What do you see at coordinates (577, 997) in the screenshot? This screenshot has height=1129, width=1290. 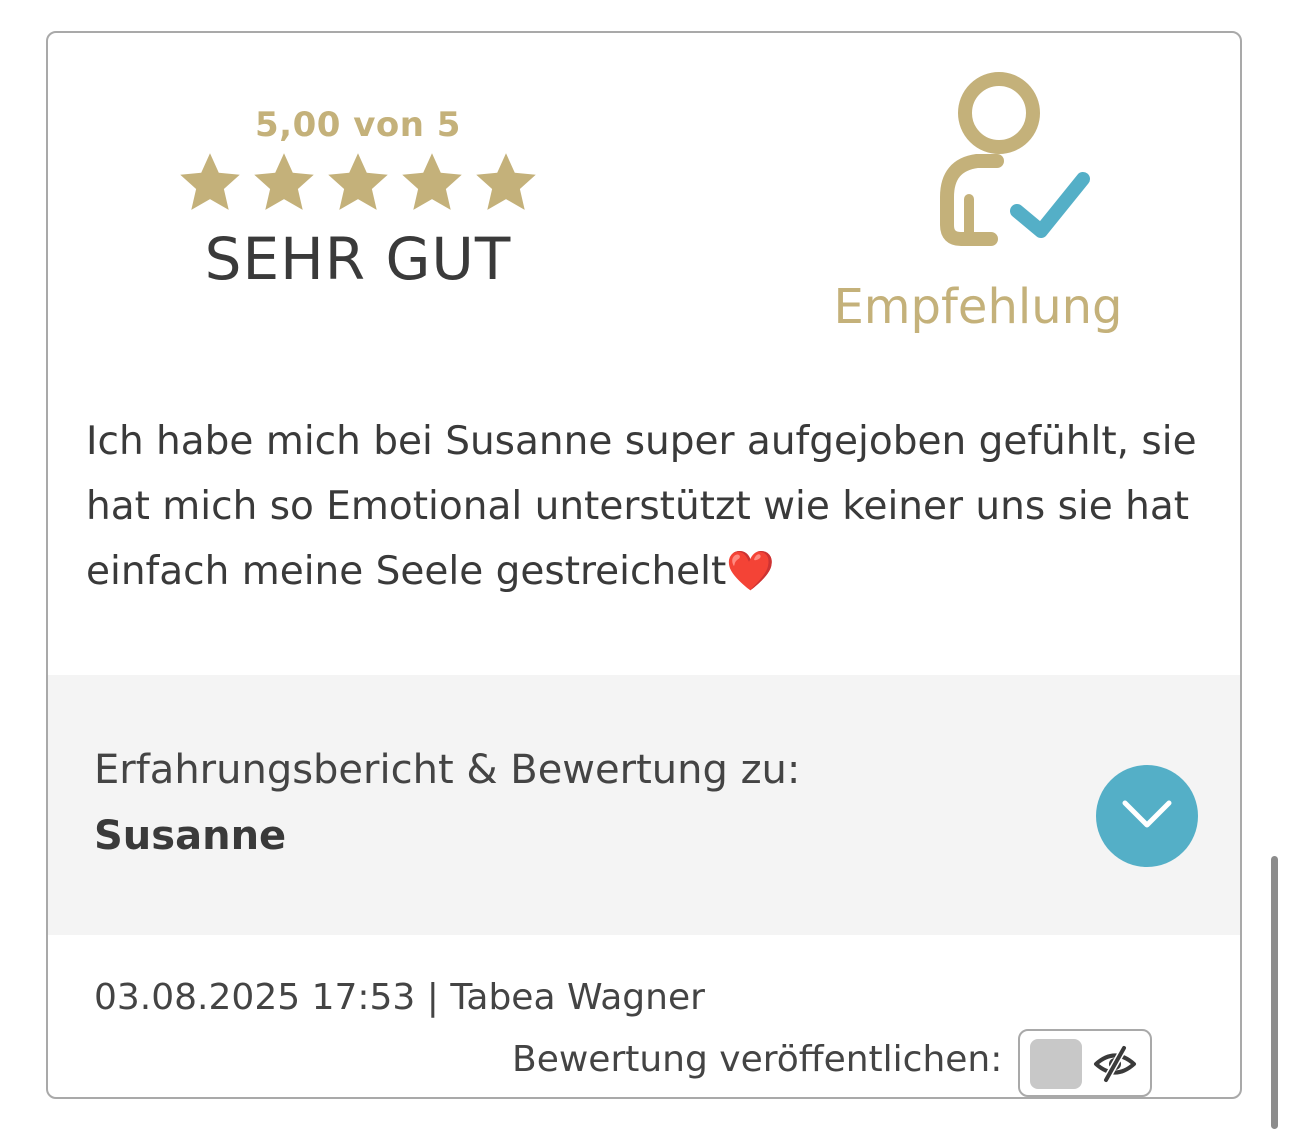 I see `review-author: Tabea Wagner` at bounding box center [577, 997].